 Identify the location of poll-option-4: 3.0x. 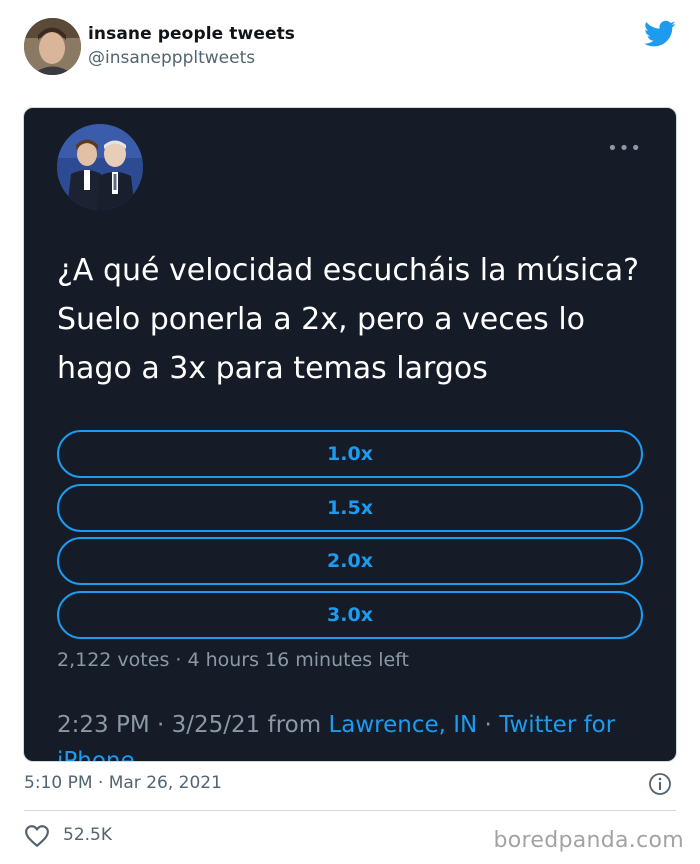
(350, 614).